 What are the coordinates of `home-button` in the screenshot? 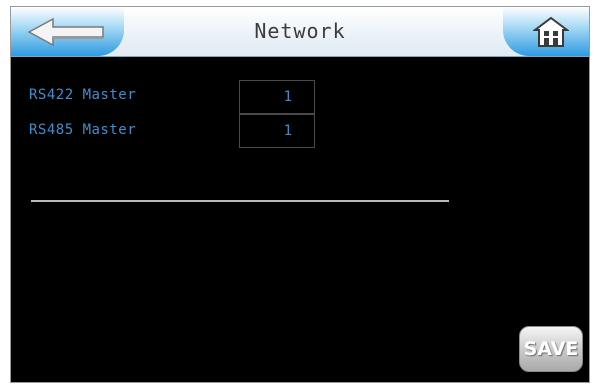 It's located at (546, 31).